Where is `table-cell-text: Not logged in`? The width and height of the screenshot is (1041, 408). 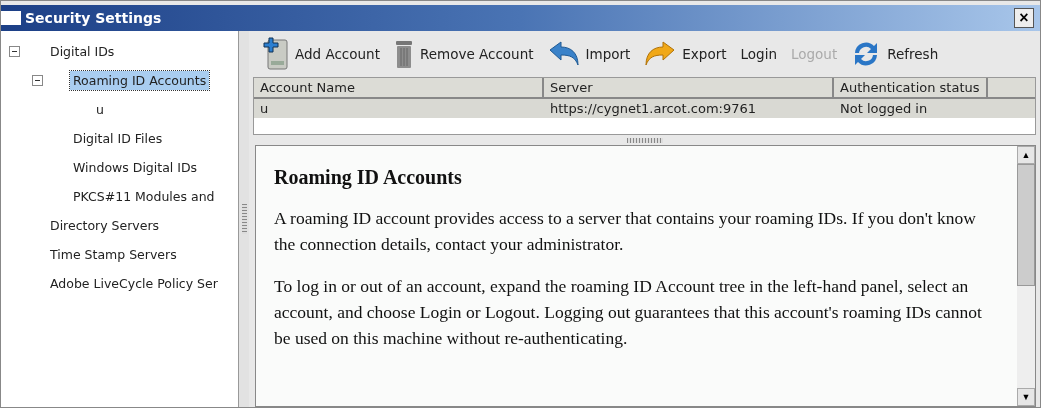 table-cell-text: Not logged in is located at coordinates (884, 109).